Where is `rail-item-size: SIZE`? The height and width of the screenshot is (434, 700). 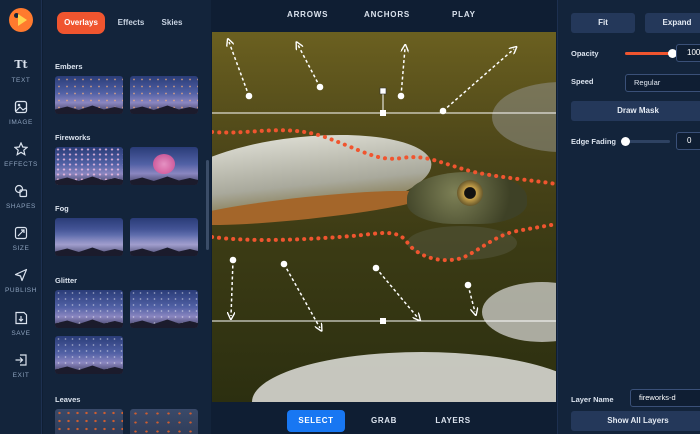 rail-item-size: SIZE is located at coordinates (21, 246).